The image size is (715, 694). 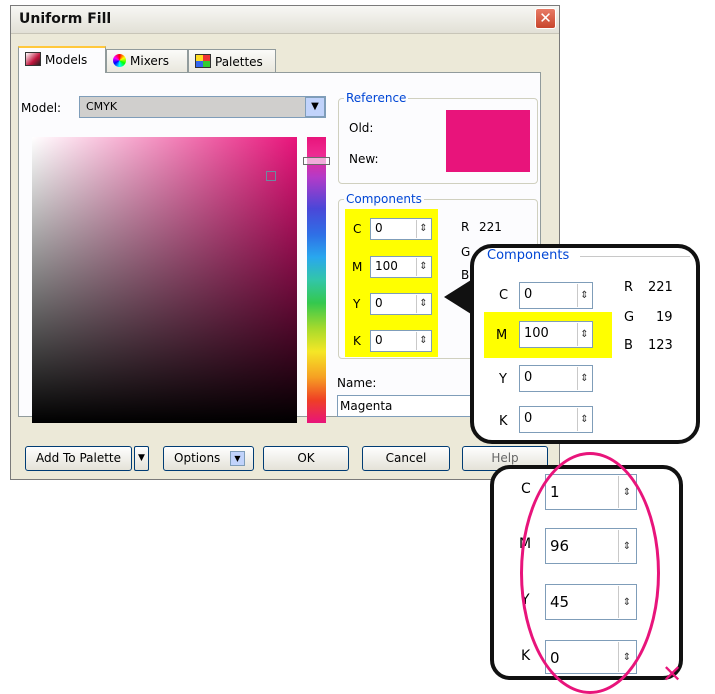 I want to click on tab-models: Models, so click(x=62, y=59).